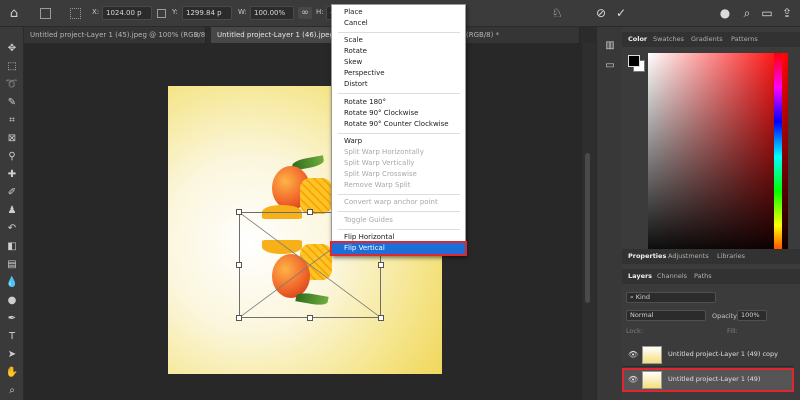 This screenshot has height=400, width=800. What do you see at coordinates (12, 48) in the screenshot?
I see `move-tool-icon: ✥` at bounding box center [12, 48].